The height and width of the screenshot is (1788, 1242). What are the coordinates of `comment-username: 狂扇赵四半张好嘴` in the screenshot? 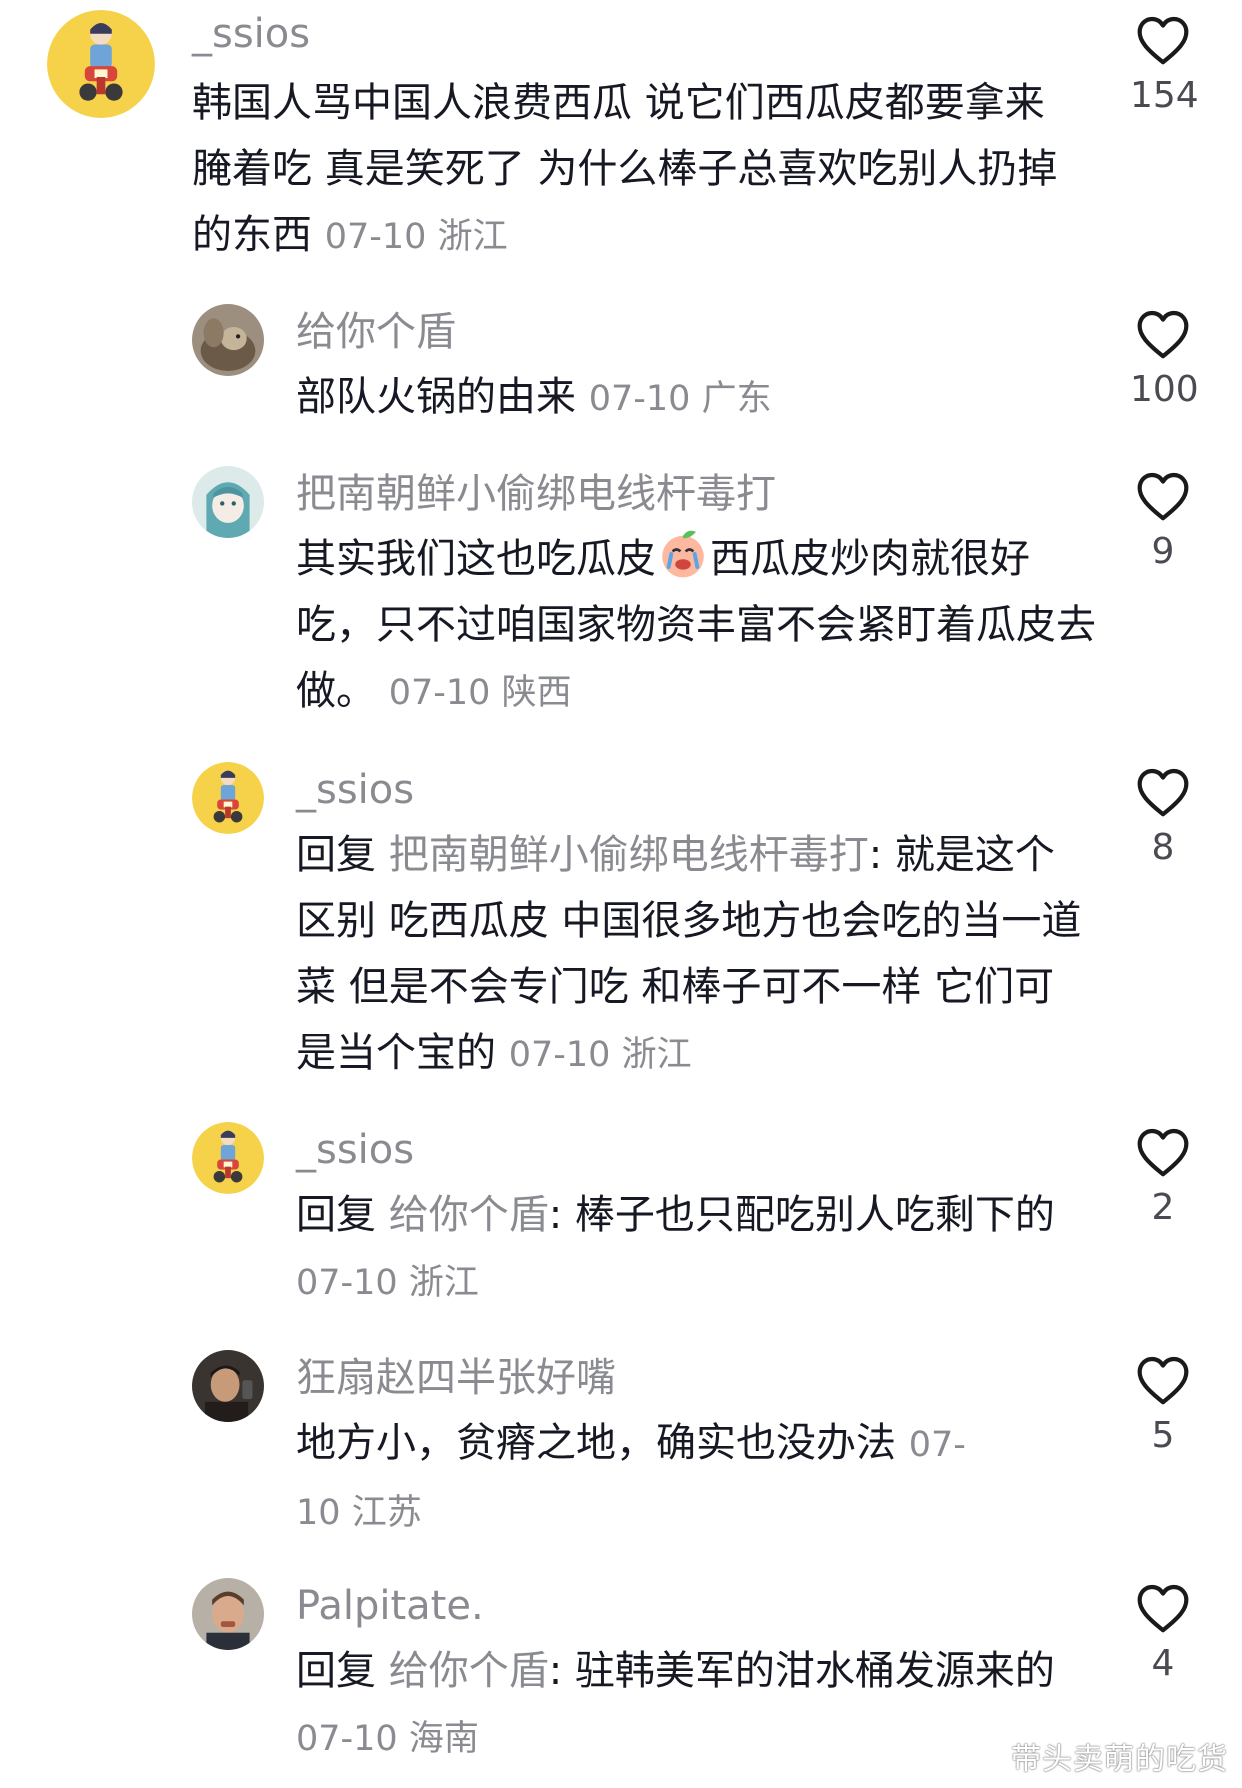 It's located at (456, 1378).